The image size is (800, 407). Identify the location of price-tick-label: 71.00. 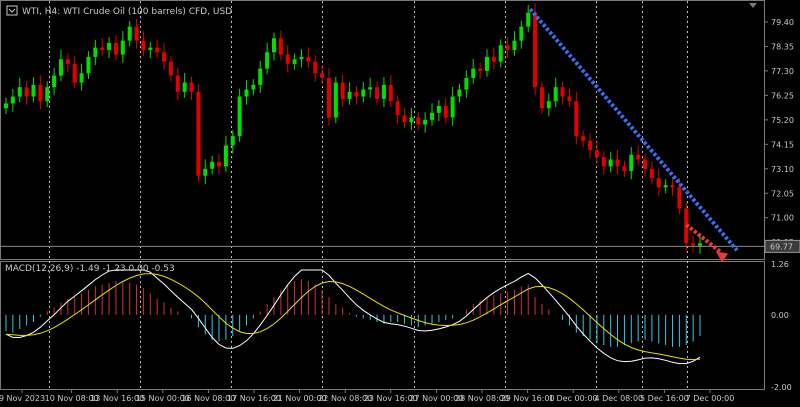
(782, 218).